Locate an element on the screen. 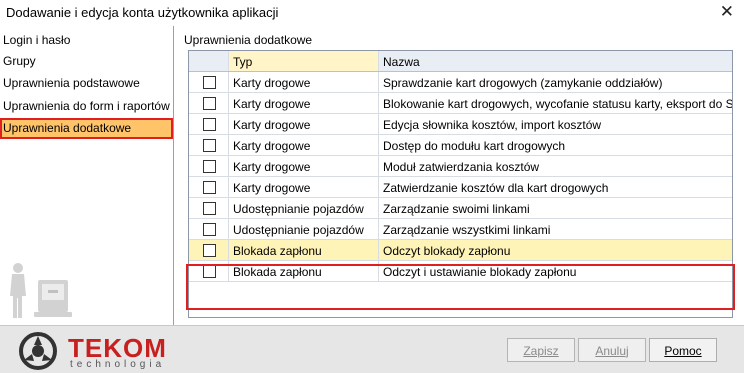  sidebar-item-label: Uprawnienia dodatkowe is located at coordinates (67, 128).